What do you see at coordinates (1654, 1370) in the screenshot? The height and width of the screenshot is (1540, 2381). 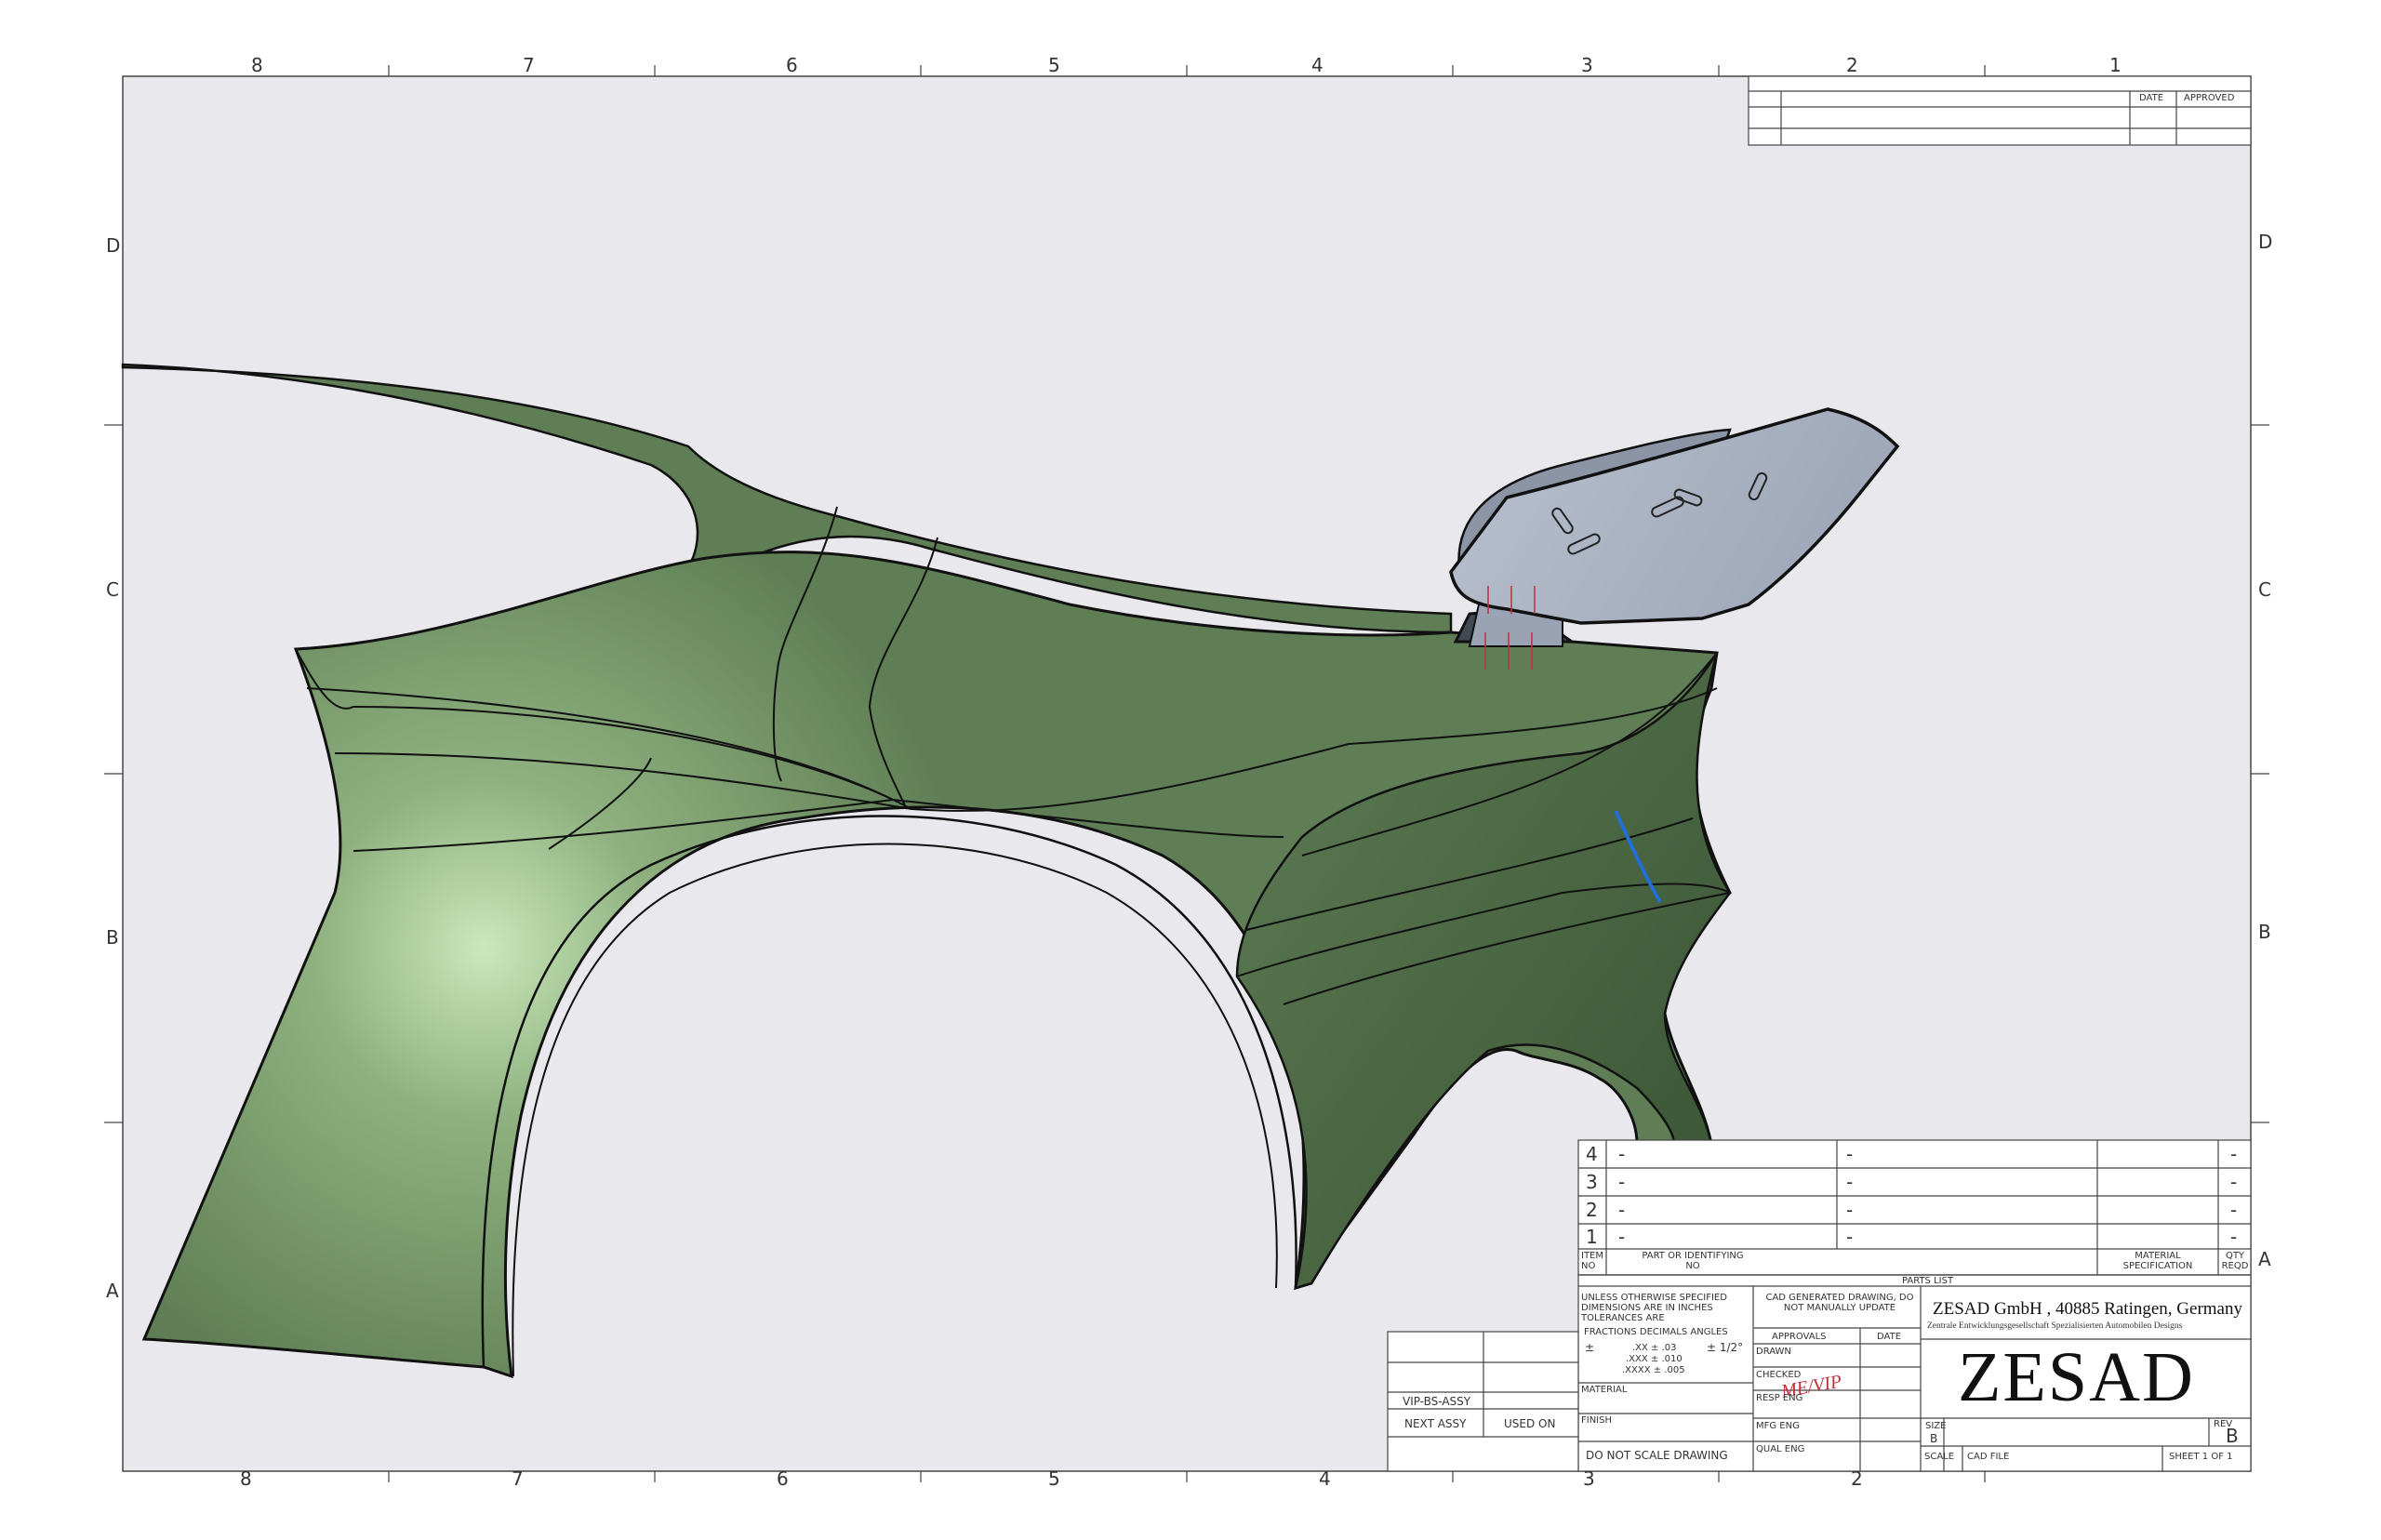 I see `tol-xxxx: .XXXX ± .005` at bounding box center [1654, 1370].